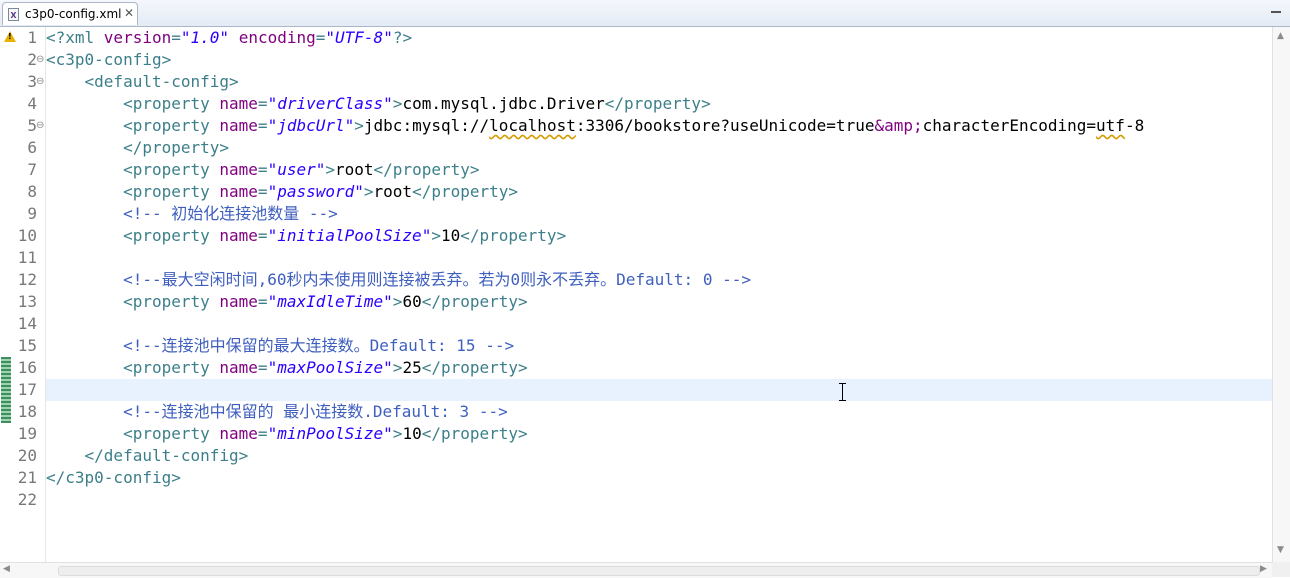 The image size is (1290, 578). What do you see at coordinates (659, 571) in the screenshot?
I see `horizontal-scroll-thumb` at bounding box center [659, 571].